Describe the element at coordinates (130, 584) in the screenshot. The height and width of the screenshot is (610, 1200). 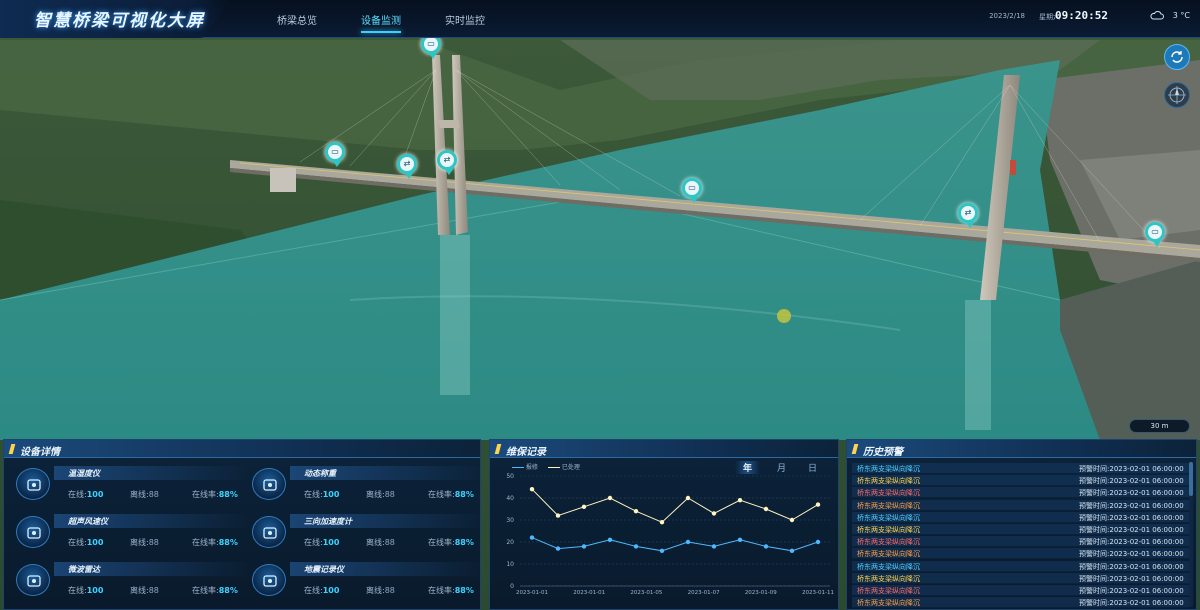
I see `device-card: 微波雷达 在线:100 离线:88 在线率:88%` at that location.